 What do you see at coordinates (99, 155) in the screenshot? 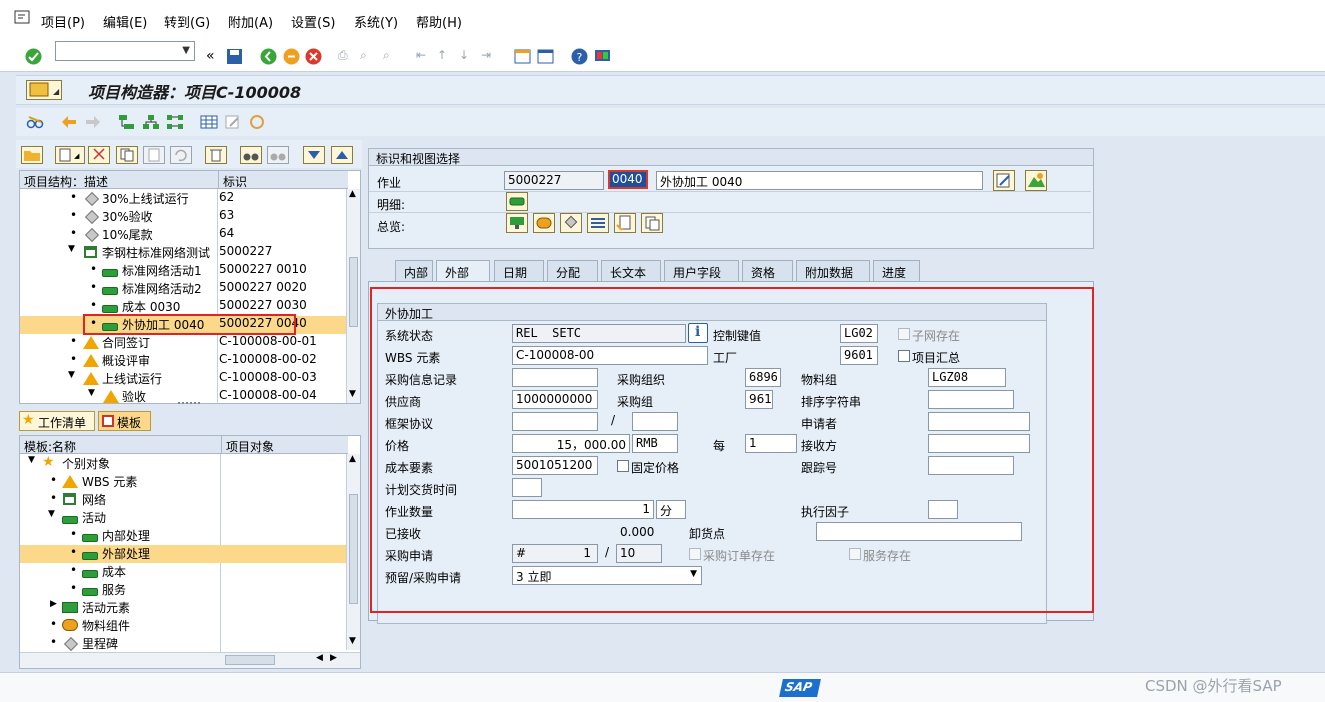
I see `cut-icon` at bounding box center [99, 155].